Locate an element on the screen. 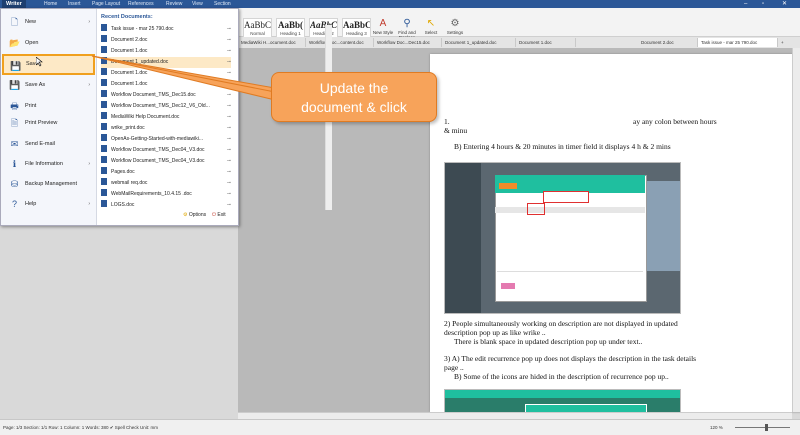  annotation-callout: Update the document & click is located at coordinates (354, 97).